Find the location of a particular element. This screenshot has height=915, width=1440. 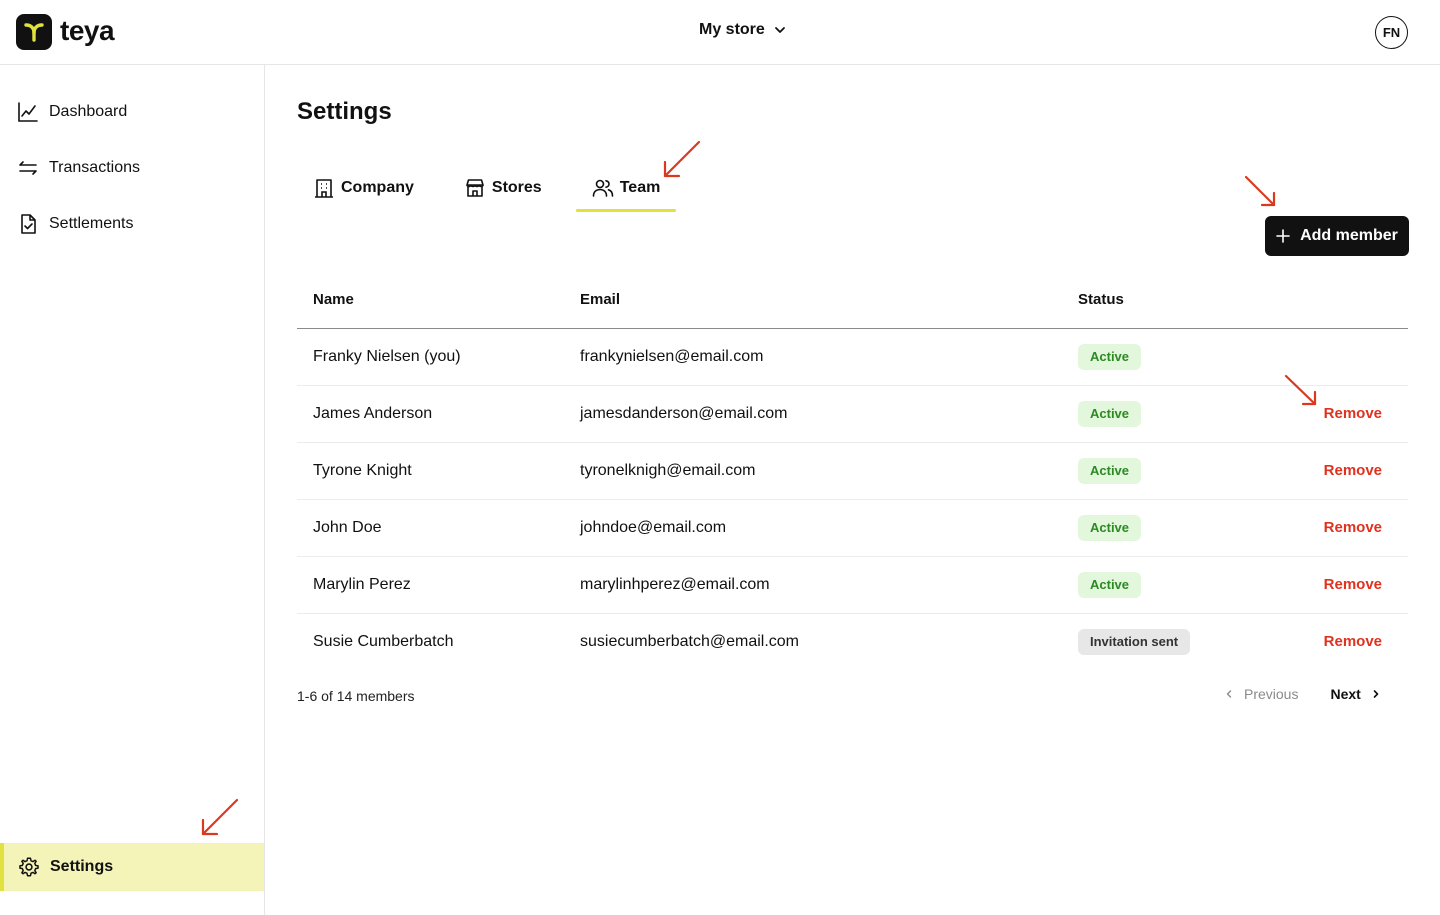

tab-company: Company is located at coordinates (363, 188).